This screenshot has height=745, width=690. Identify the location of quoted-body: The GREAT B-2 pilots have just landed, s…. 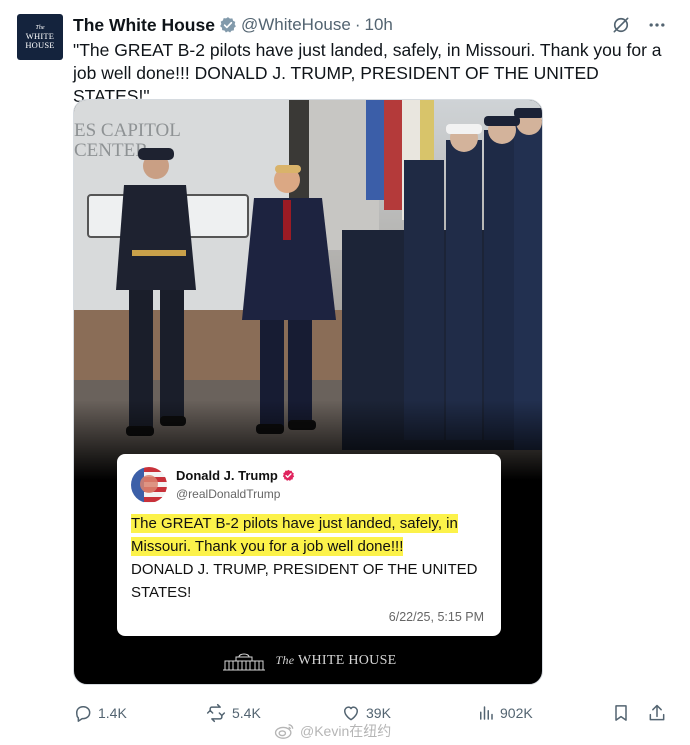
(311, 558).